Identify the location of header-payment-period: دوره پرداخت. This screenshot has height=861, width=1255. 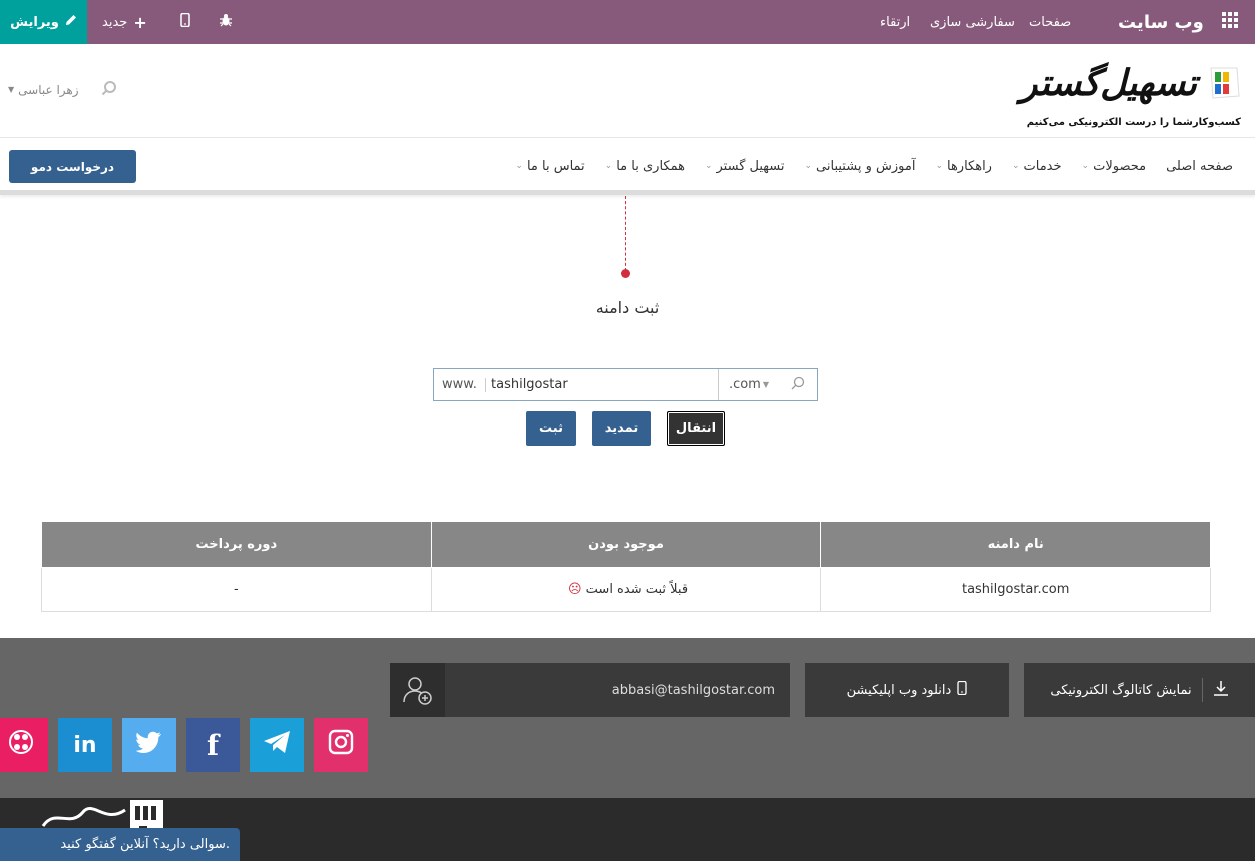
(236, 544).